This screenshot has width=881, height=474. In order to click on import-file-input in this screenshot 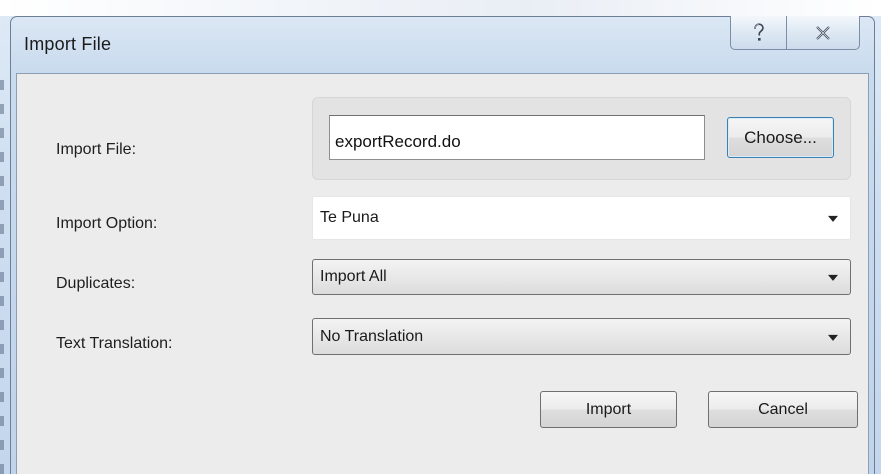, I will do `click(517, 137)`.